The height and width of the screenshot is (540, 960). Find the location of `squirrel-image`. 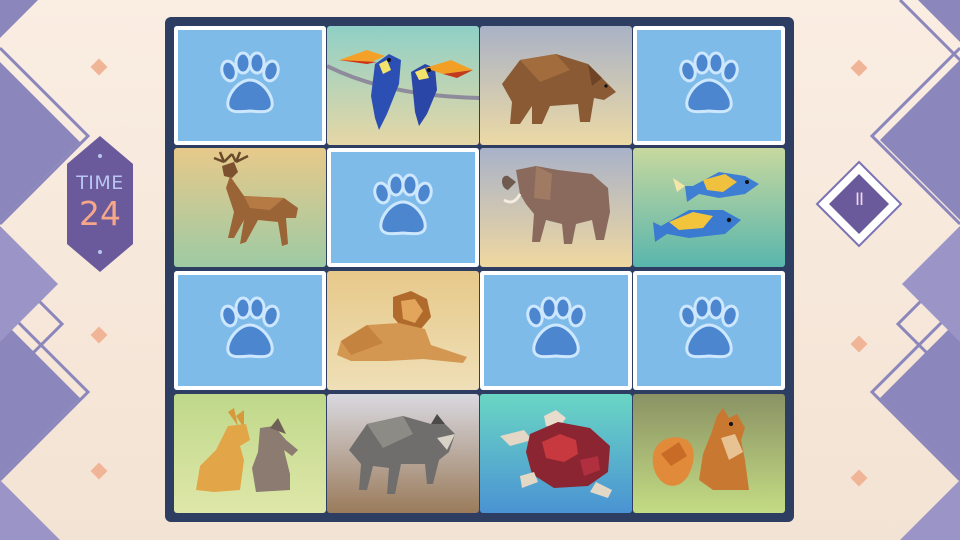

squirrel-image is located at coordinates (709, 453).